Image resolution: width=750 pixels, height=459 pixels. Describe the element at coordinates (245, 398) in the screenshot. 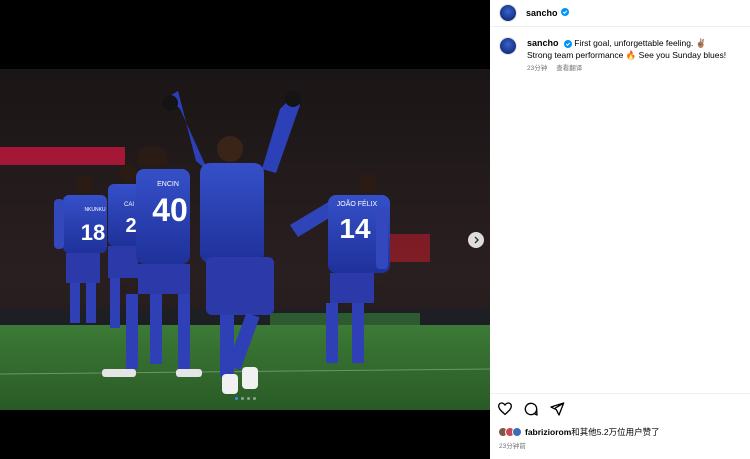

I see `carousel-indicator` at that location.